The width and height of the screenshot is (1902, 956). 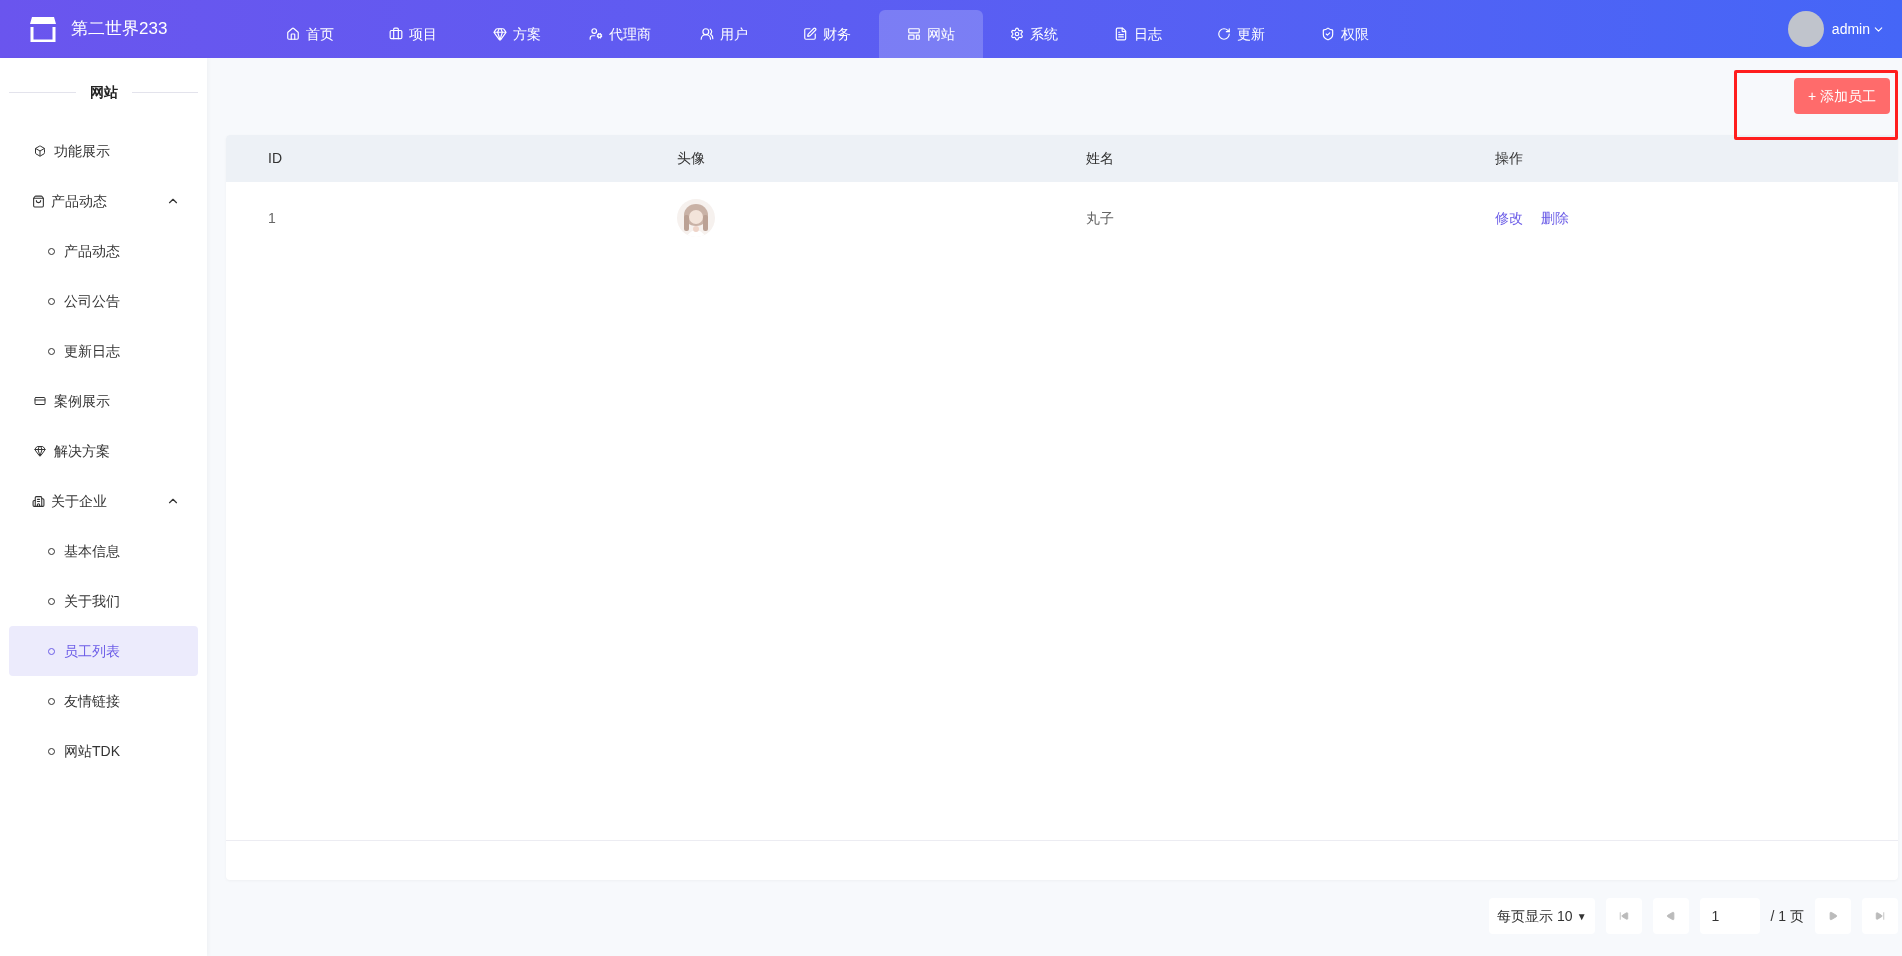 What do you see at coordinates (38, 501) in the screenshot?
I see `building-icon` at bounding box center [38, 501].